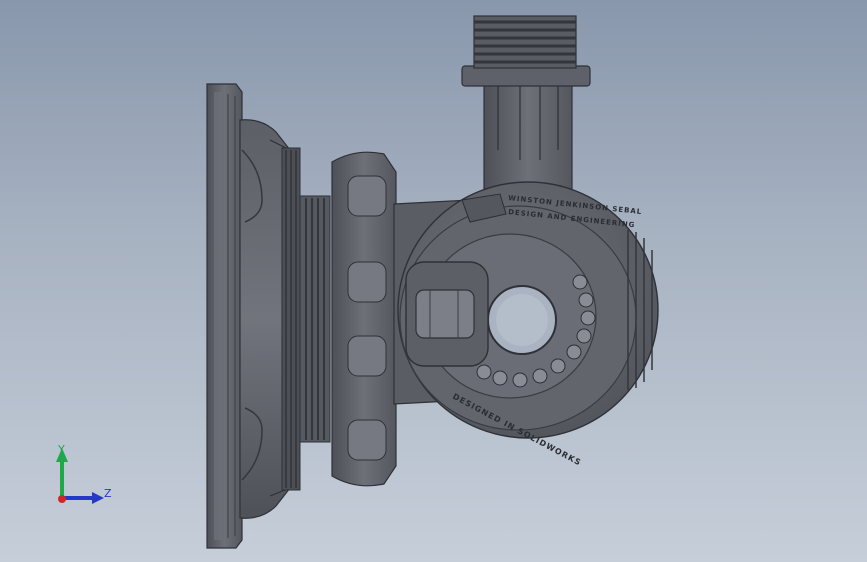  Describe the element at coordinates (526, 106) in the screenshot. I see `outlet-pipe` at that location.